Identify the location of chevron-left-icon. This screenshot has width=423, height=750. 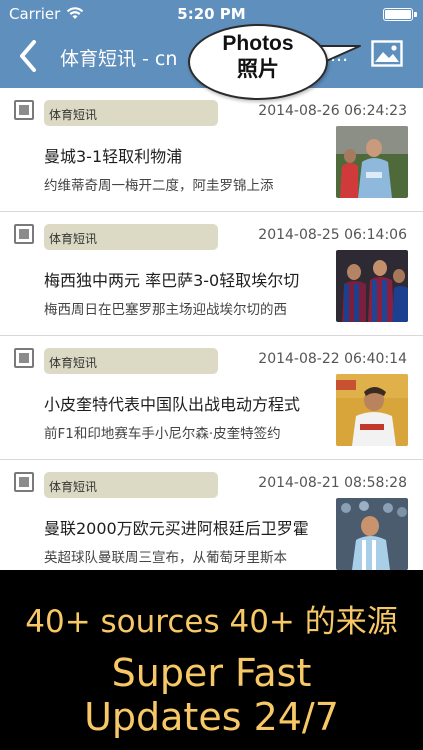
(31, 56).